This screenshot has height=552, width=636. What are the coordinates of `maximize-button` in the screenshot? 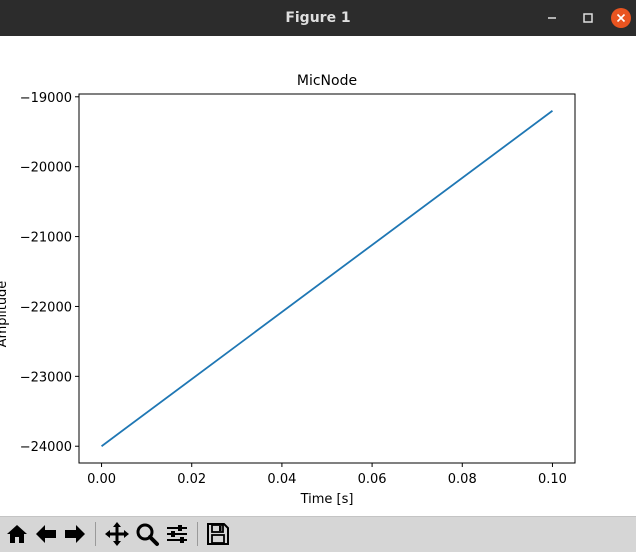 It's located at (588, 18).